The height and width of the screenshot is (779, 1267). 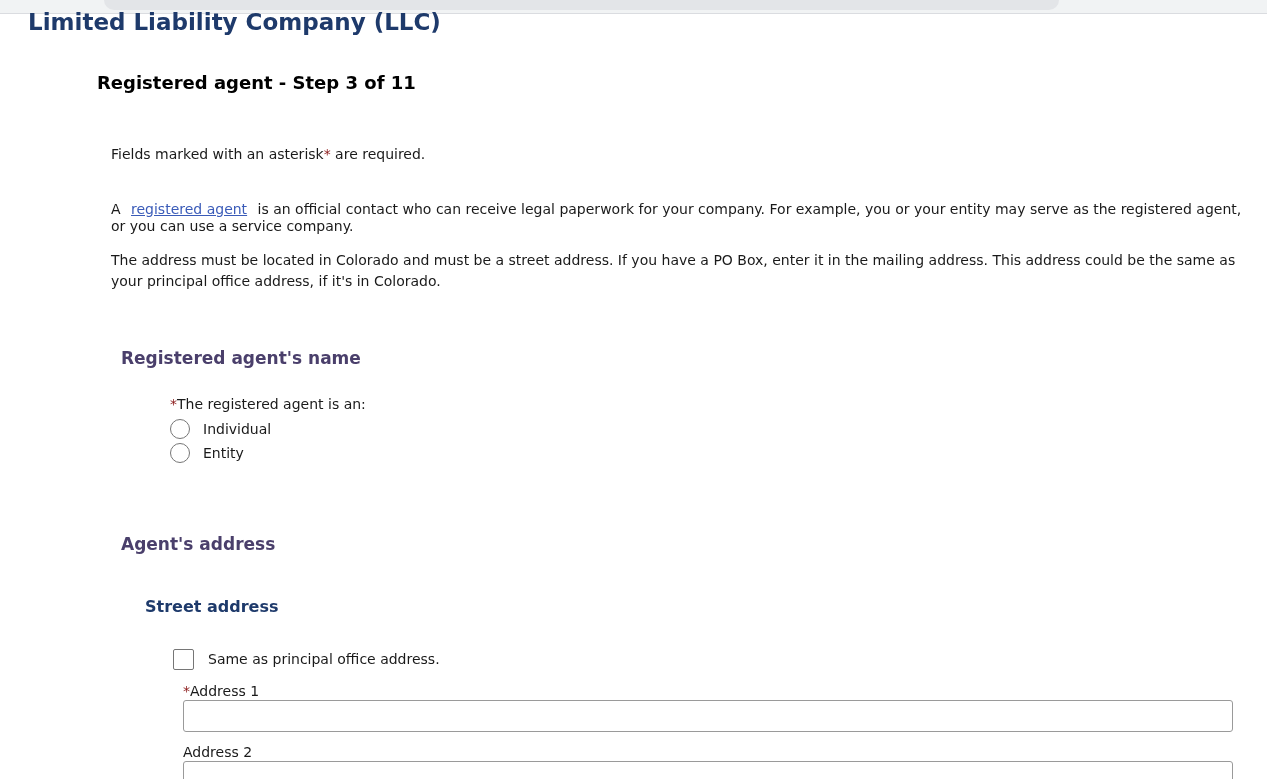 I want to click on question-label: *The registered agent is an:, so click(x=268, y=404).